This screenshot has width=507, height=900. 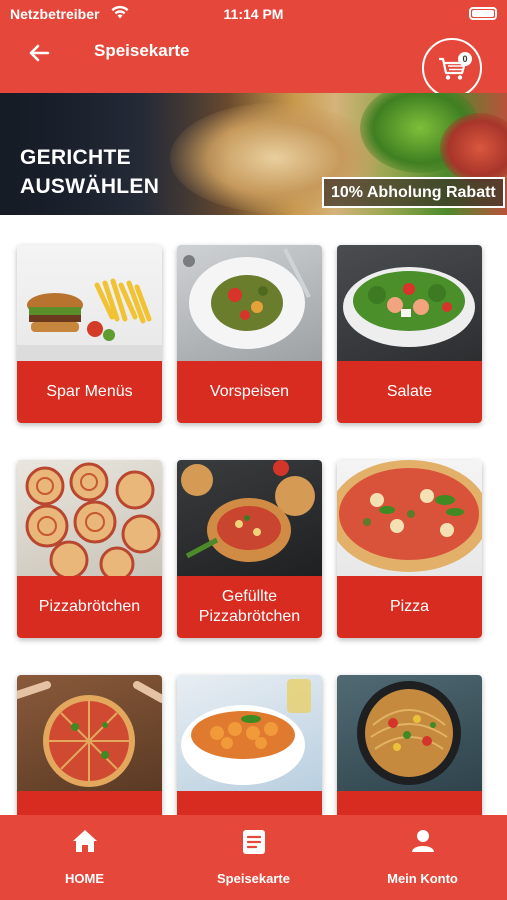 I want to click on status-time: 11:14 PM, so click(x=253, y=14).